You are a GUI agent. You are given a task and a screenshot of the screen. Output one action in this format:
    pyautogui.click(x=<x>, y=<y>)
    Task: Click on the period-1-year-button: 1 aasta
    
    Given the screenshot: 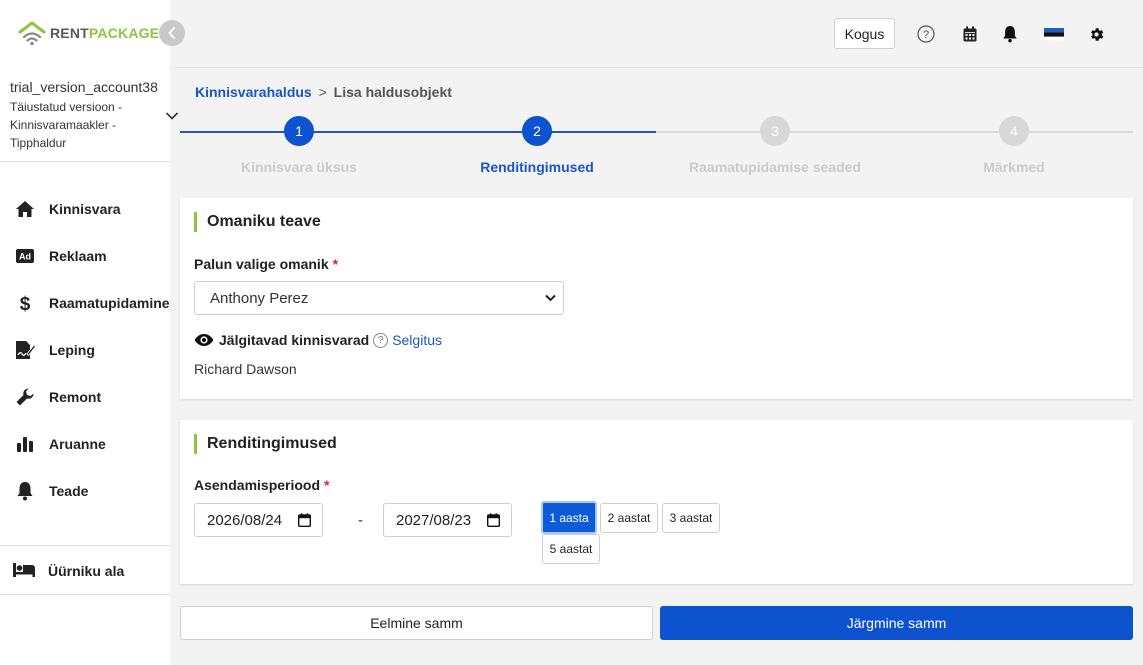 What is the action you would take?
    pyautogui.click(x=569, y=517)
    